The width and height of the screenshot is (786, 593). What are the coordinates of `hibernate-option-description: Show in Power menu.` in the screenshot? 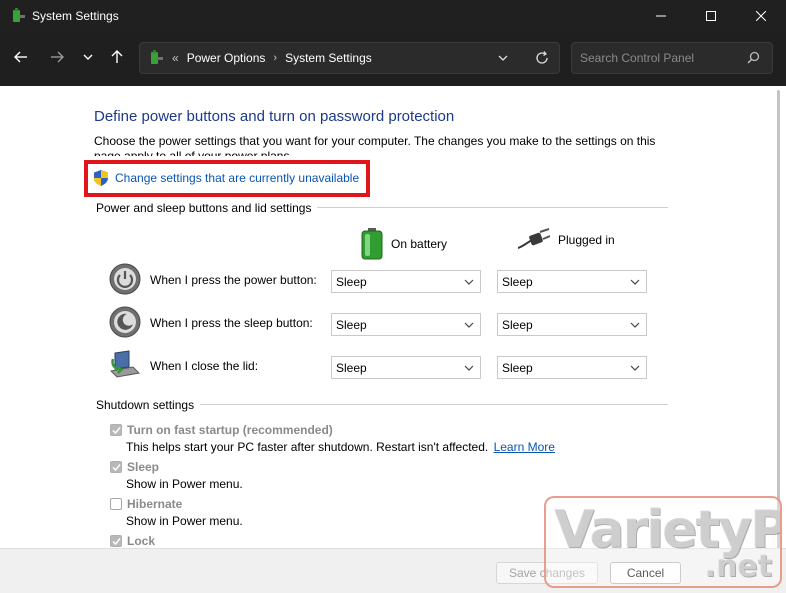 It's located at (184, 521).